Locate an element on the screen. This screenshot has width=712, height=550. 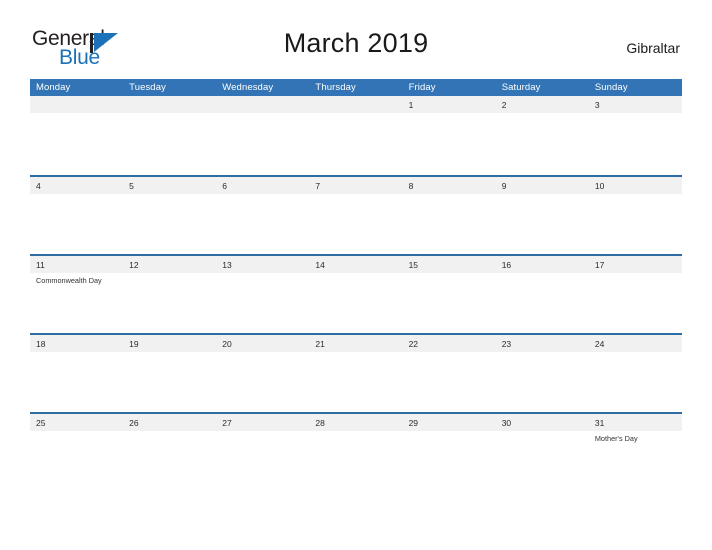
weekday-header-thursday: Thursday is located at coordinates (335, 87).